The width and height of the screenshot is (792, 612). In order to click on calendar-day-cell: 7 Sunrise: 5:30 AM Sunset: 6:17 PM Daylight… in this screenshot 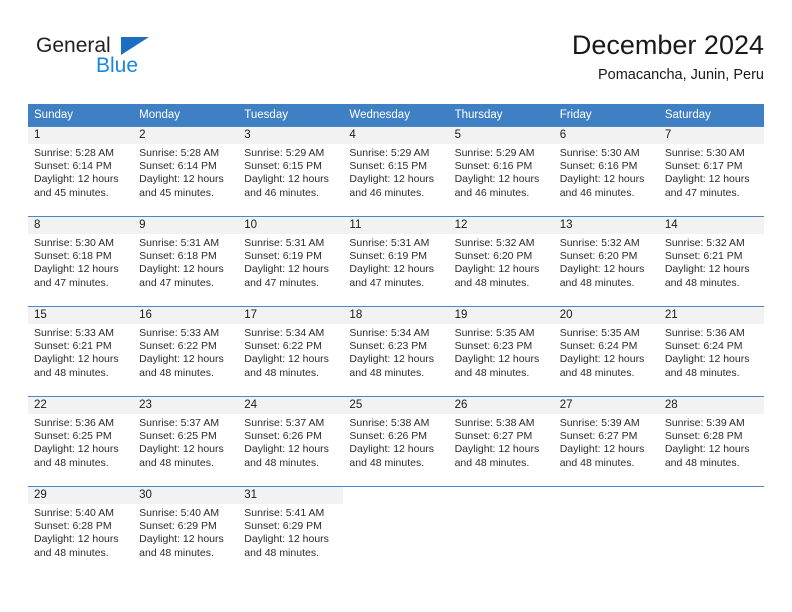, I will do `click(711, 171)`.